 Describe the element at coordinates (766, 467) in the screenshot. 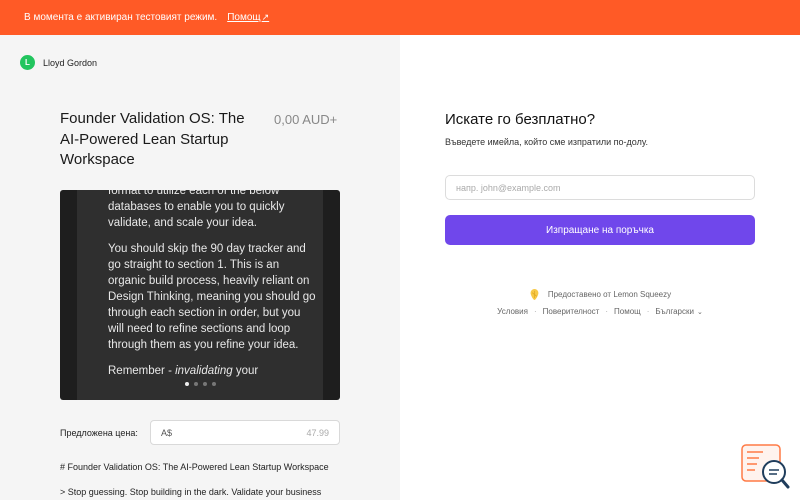

I see `support-widget-icon` at that location.